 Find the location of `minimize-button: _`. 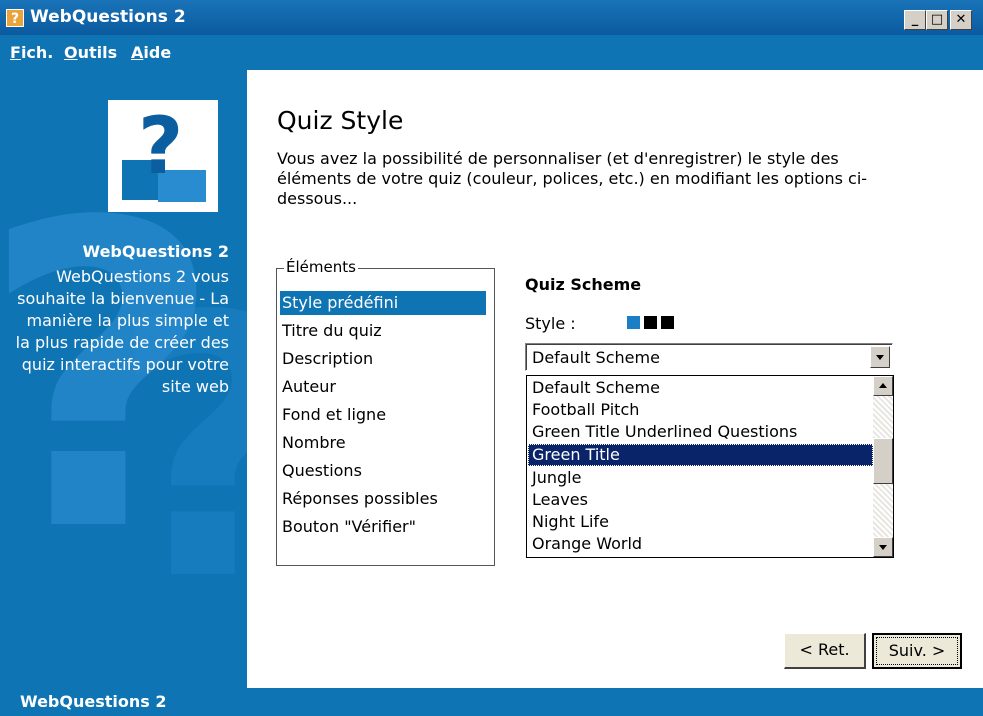

minimize-button: _ is located at coordinates (915, 20).